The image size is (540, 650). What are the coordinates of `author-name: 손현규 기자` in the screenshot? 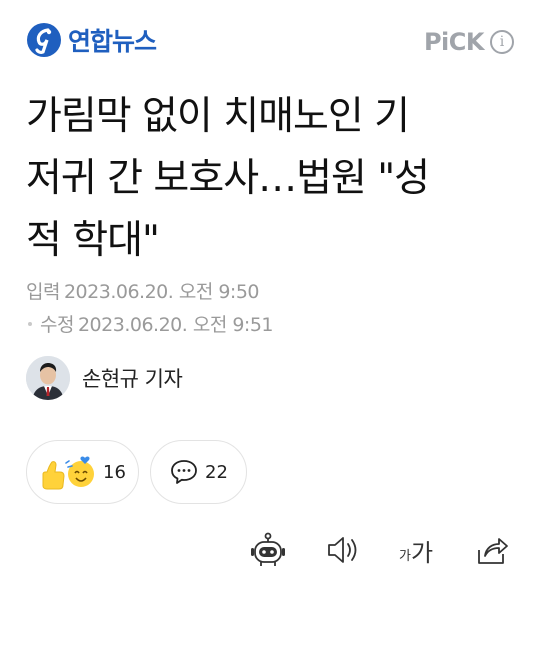 It's located at (132, 379).